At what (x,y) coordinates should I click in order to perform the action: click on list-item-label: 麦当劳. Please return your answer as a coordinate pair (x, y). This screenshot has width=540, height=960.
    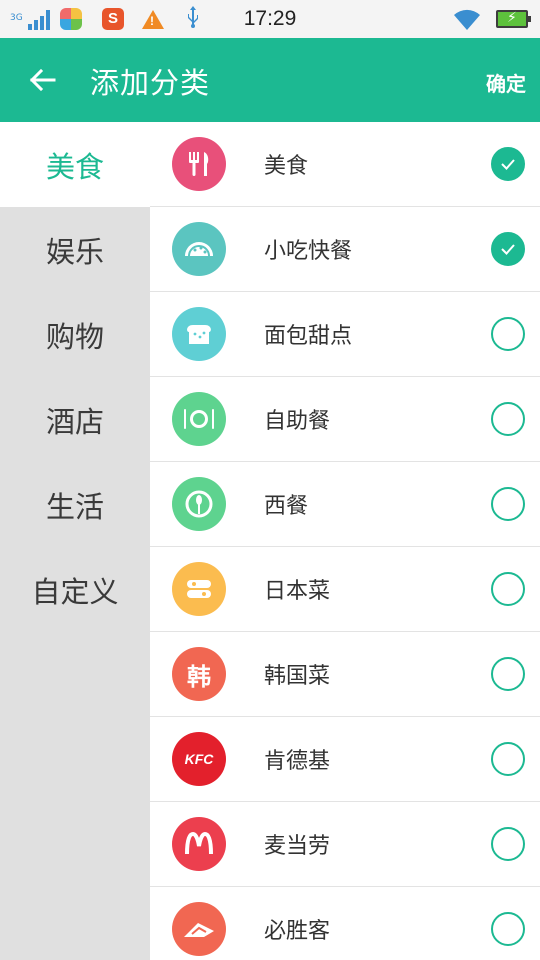
    Looking at the image, I should click on (297, 846).